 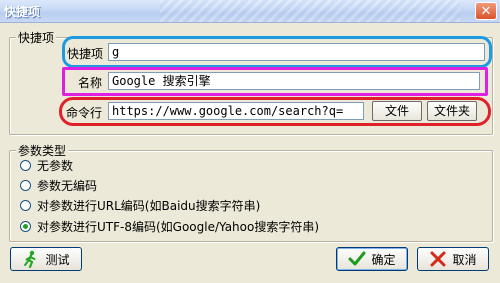 What do you see at coordinates (383, 259) in the screenshot?
I see `ok-button-label: 确定` at bounding box center [383, 259].